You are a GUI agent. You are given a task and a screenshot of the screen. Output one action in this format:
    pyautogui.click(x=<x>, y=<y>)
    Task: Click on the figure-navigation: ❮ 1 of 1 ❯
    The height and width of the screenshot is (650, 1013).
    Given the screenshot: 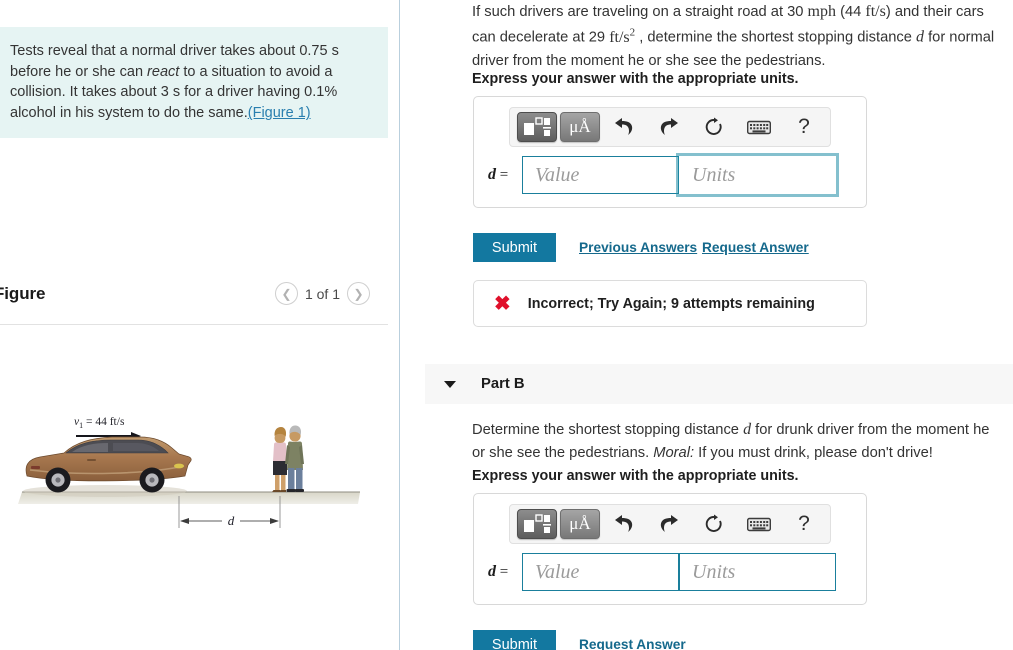 What is the action you would take?
    pyautogui.click(x=322, y=293)
    